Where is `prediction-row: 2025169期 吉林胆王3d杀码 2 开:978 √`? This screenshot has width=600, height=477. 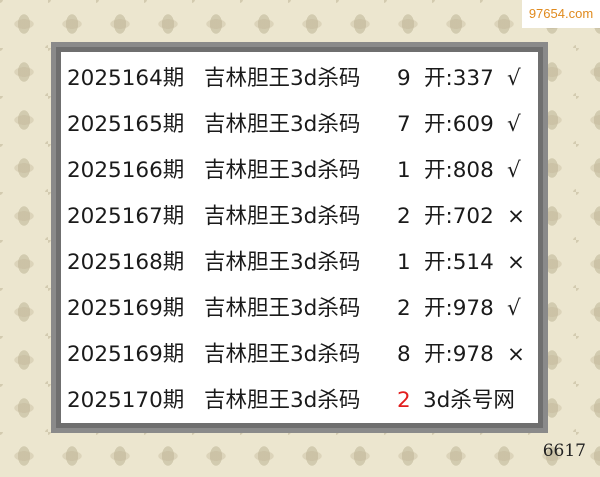 prediction-row: 2025169期 吉林胆王3d杀码 2 开:978 √ is located at coordinates (299, 309).